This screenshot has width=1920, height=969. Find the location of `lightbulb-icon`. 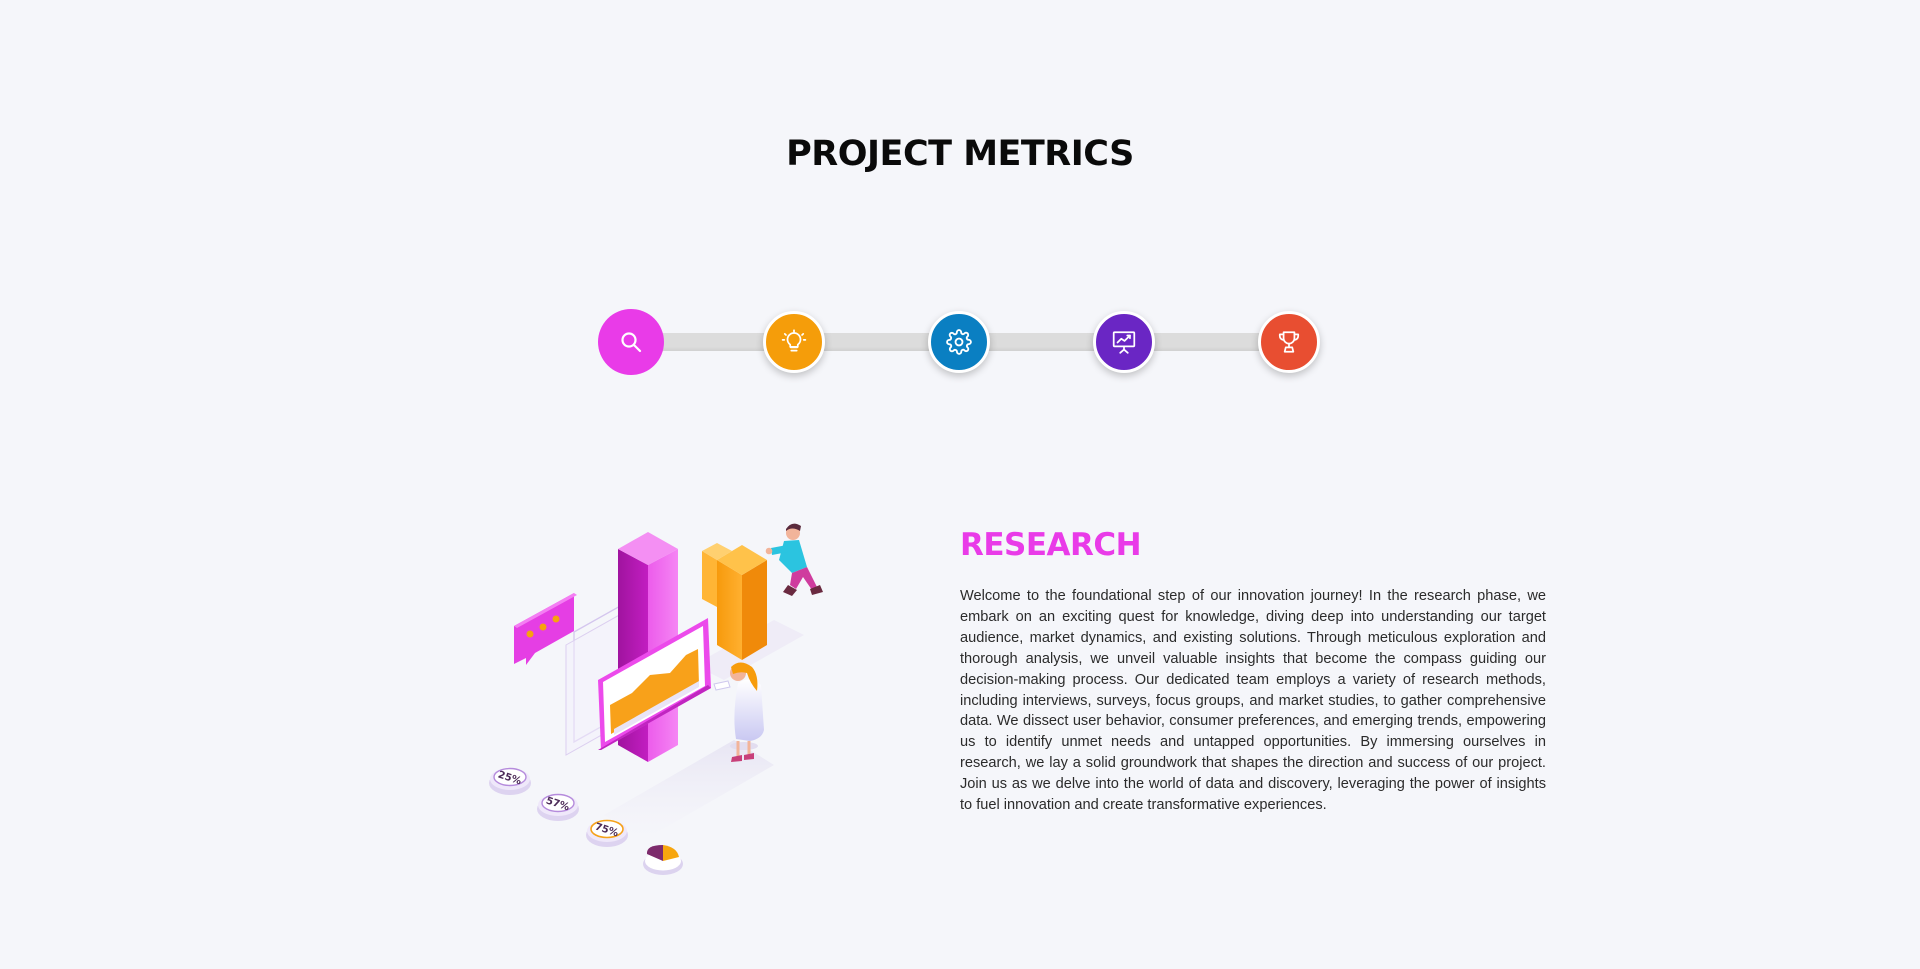

lightbulb-icon is located at coordinates (794, 340).